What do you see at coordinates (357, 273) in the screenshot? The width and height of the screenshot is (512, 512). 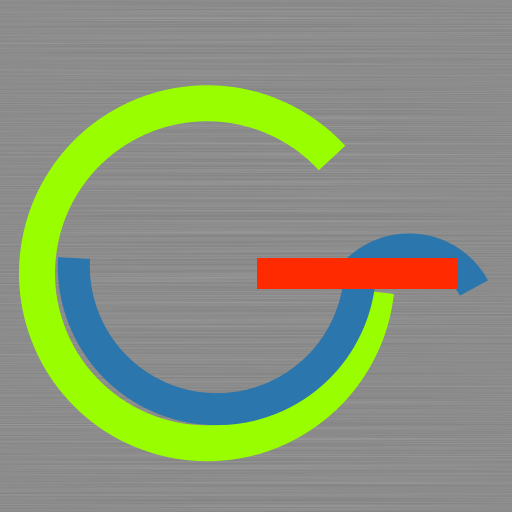 I see `red-bar-shape` at bounding box center [357, 273].